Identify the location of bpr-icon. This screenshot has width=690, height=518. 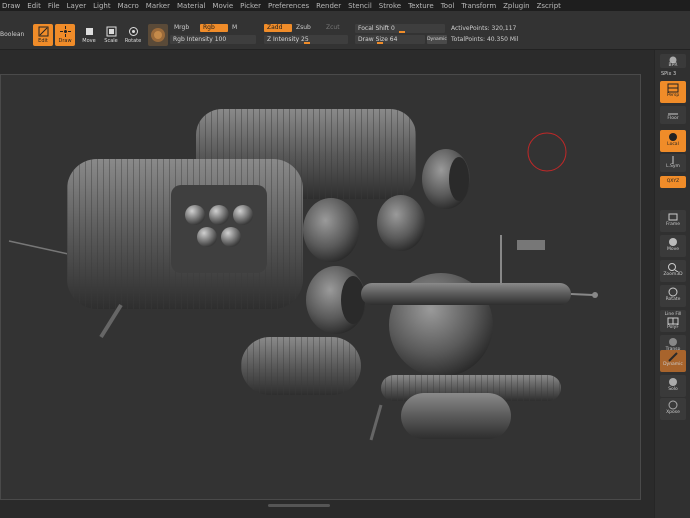
(673, 59).